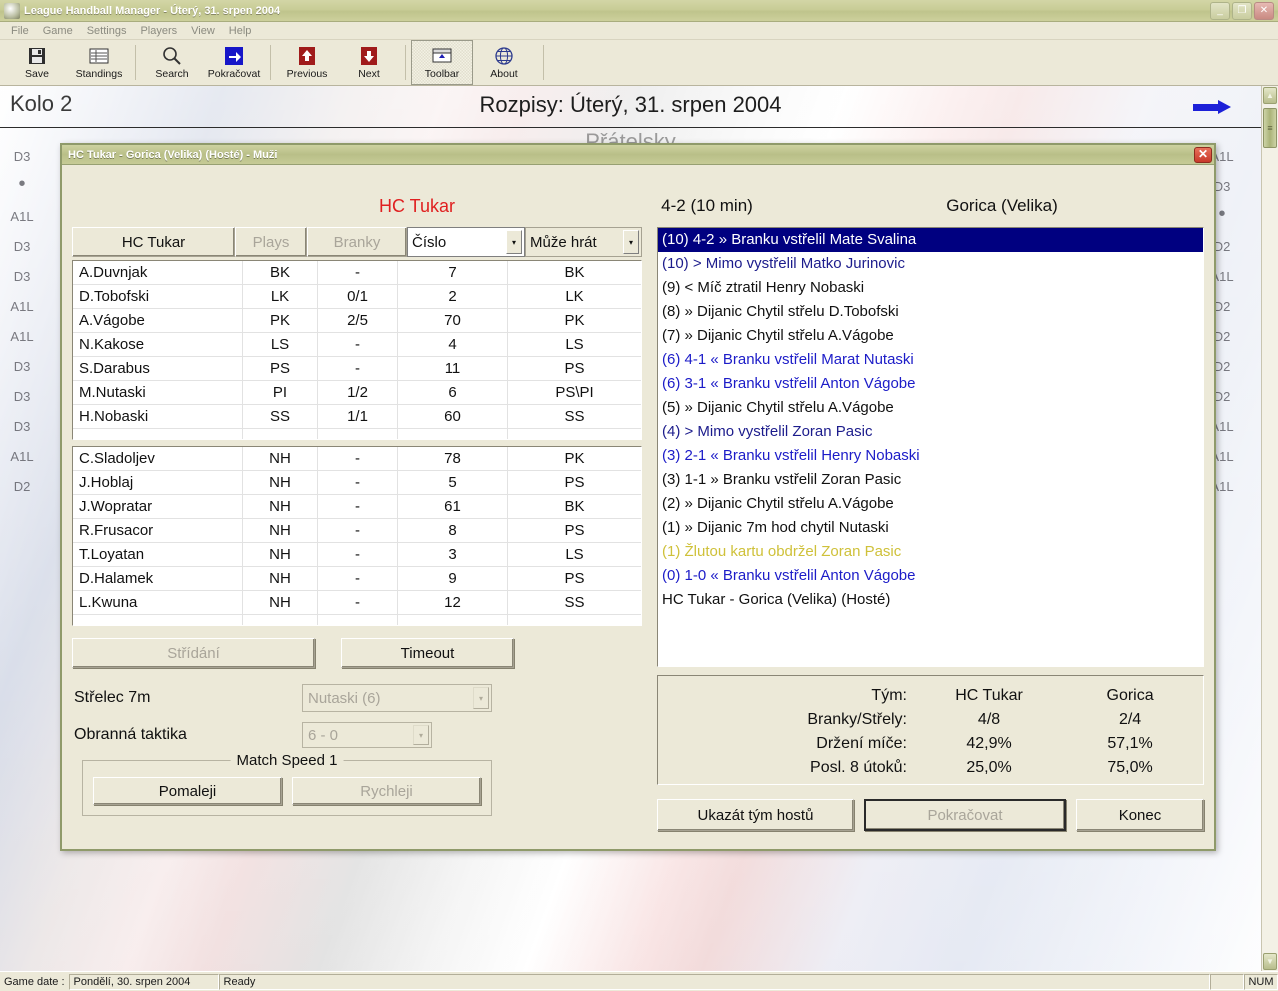  What do you see at coordinates (930, 768) in the screenshot?
I see `table-row: Posl. 8 útoků: 25,0% 75,0%` at bounding box center [930, 768].